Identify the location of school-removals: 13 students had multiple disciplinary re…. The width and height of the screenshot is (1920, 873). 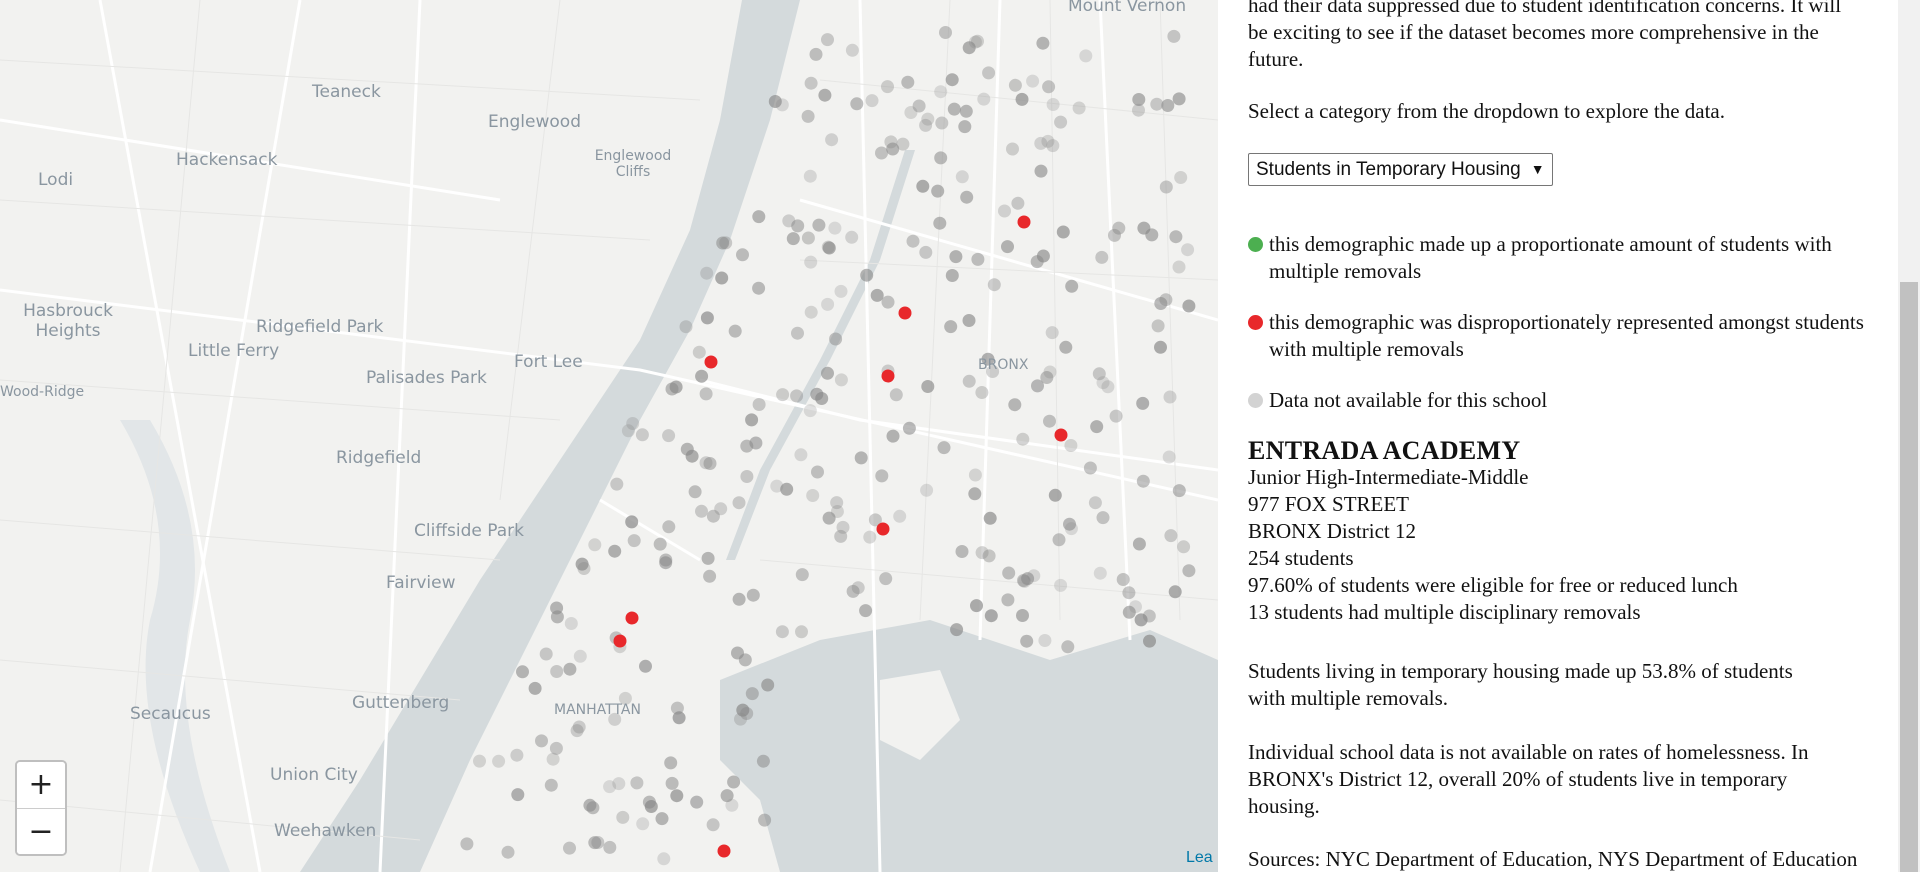
(1444, 612).